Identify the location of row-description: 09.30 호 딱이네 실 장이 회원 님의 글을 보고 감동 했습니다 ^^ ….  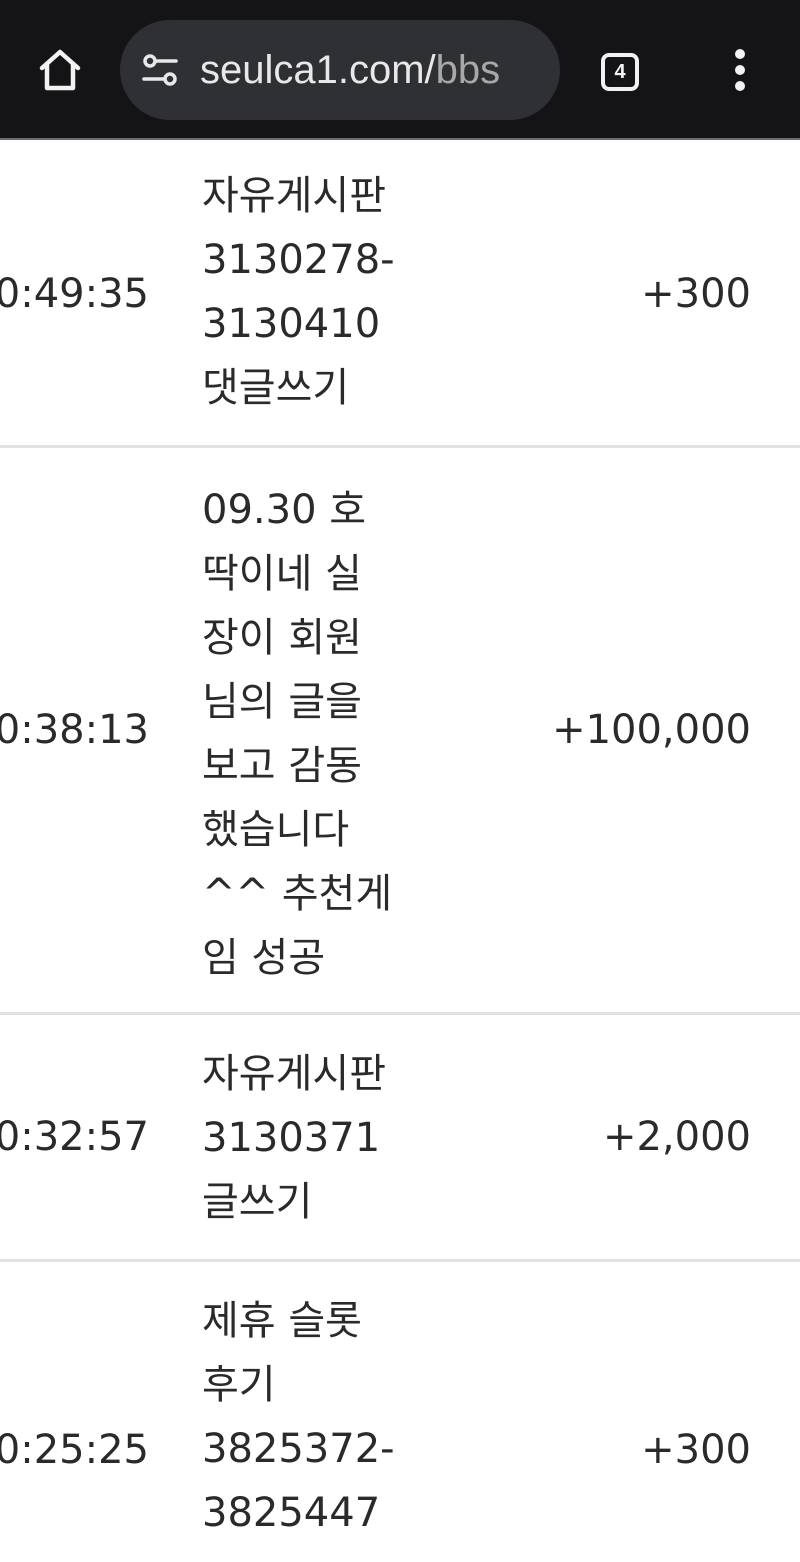
(302, 734).